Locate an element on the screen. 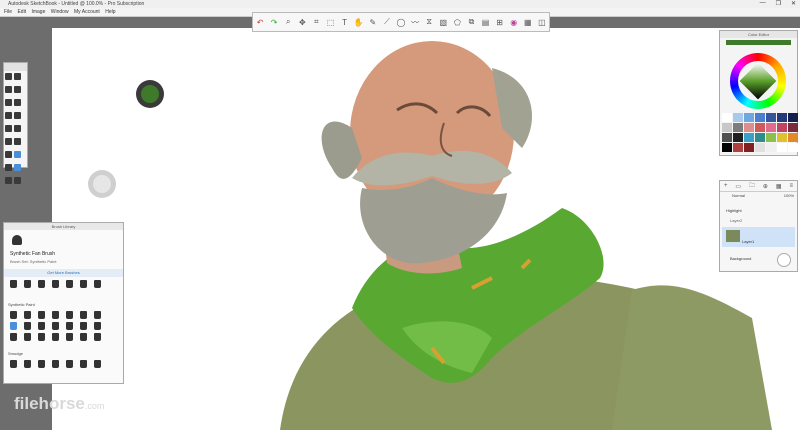 The image size is (800, 430). get-more-brushes-button: Get More Brushes is located at coordinates (63, 273).